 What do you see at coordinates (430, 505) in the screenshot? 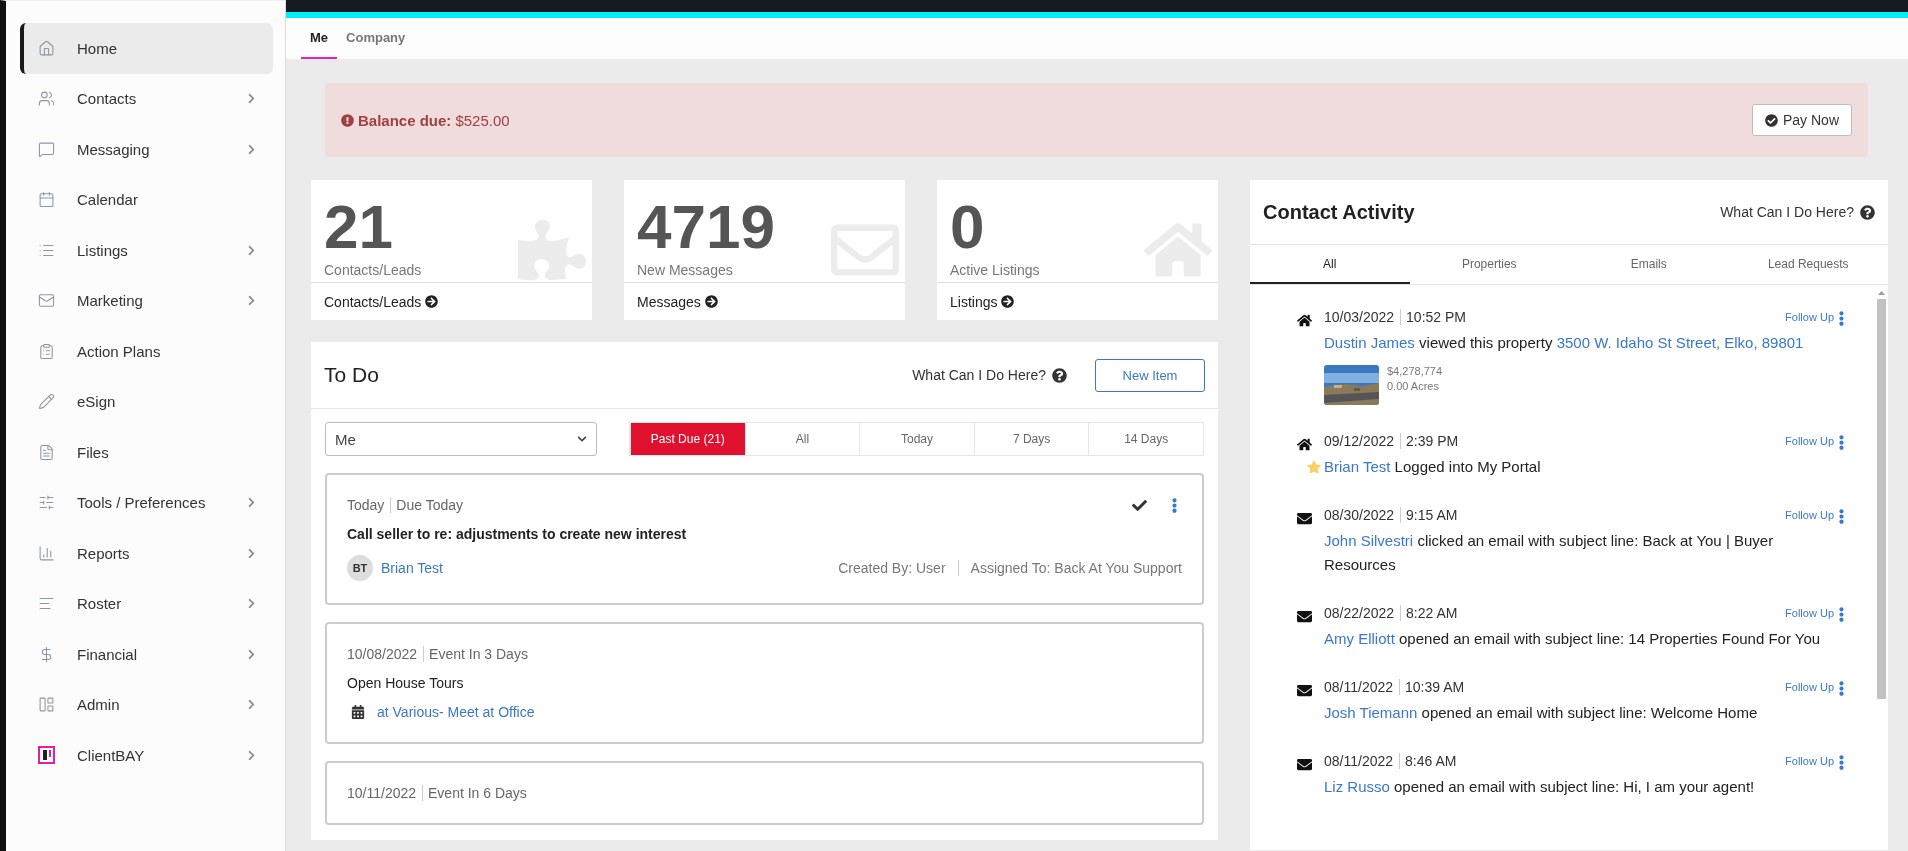
I see `todo-status: Due Today` at bounding box center [430, 505].